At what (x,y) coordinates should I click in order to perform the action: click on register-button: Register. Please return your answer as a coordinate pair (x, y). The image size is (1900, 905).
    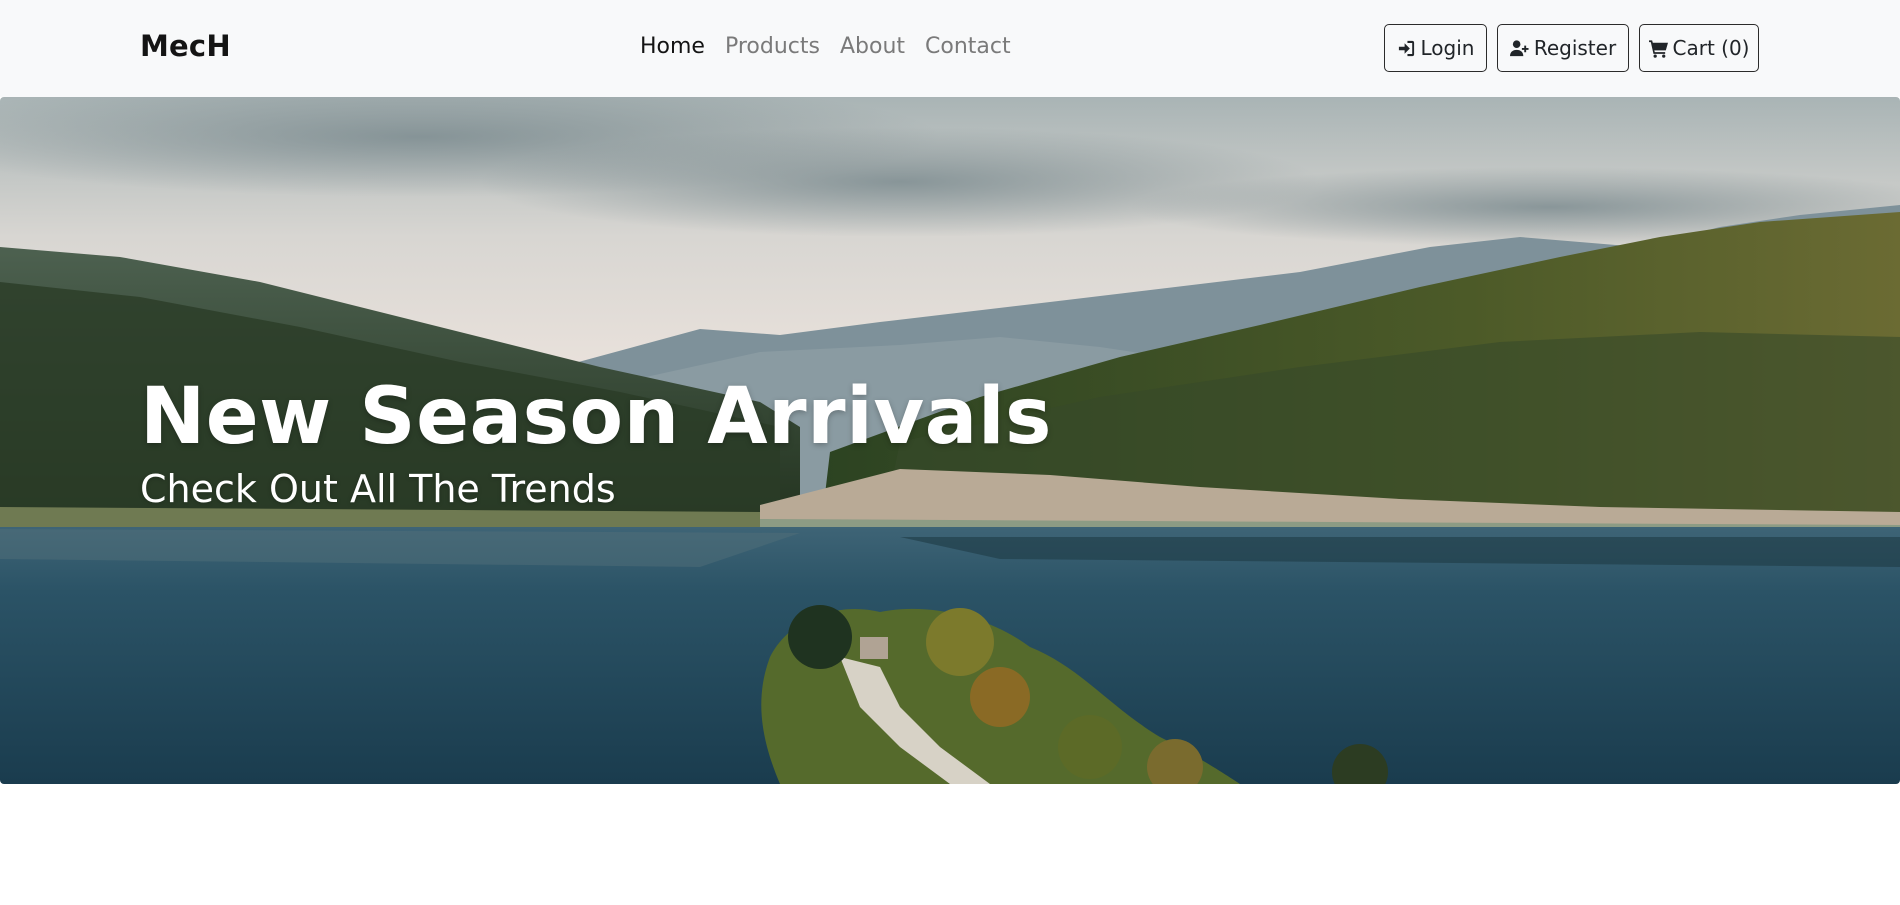
    Looking at the image, I should click on (1563, 48).